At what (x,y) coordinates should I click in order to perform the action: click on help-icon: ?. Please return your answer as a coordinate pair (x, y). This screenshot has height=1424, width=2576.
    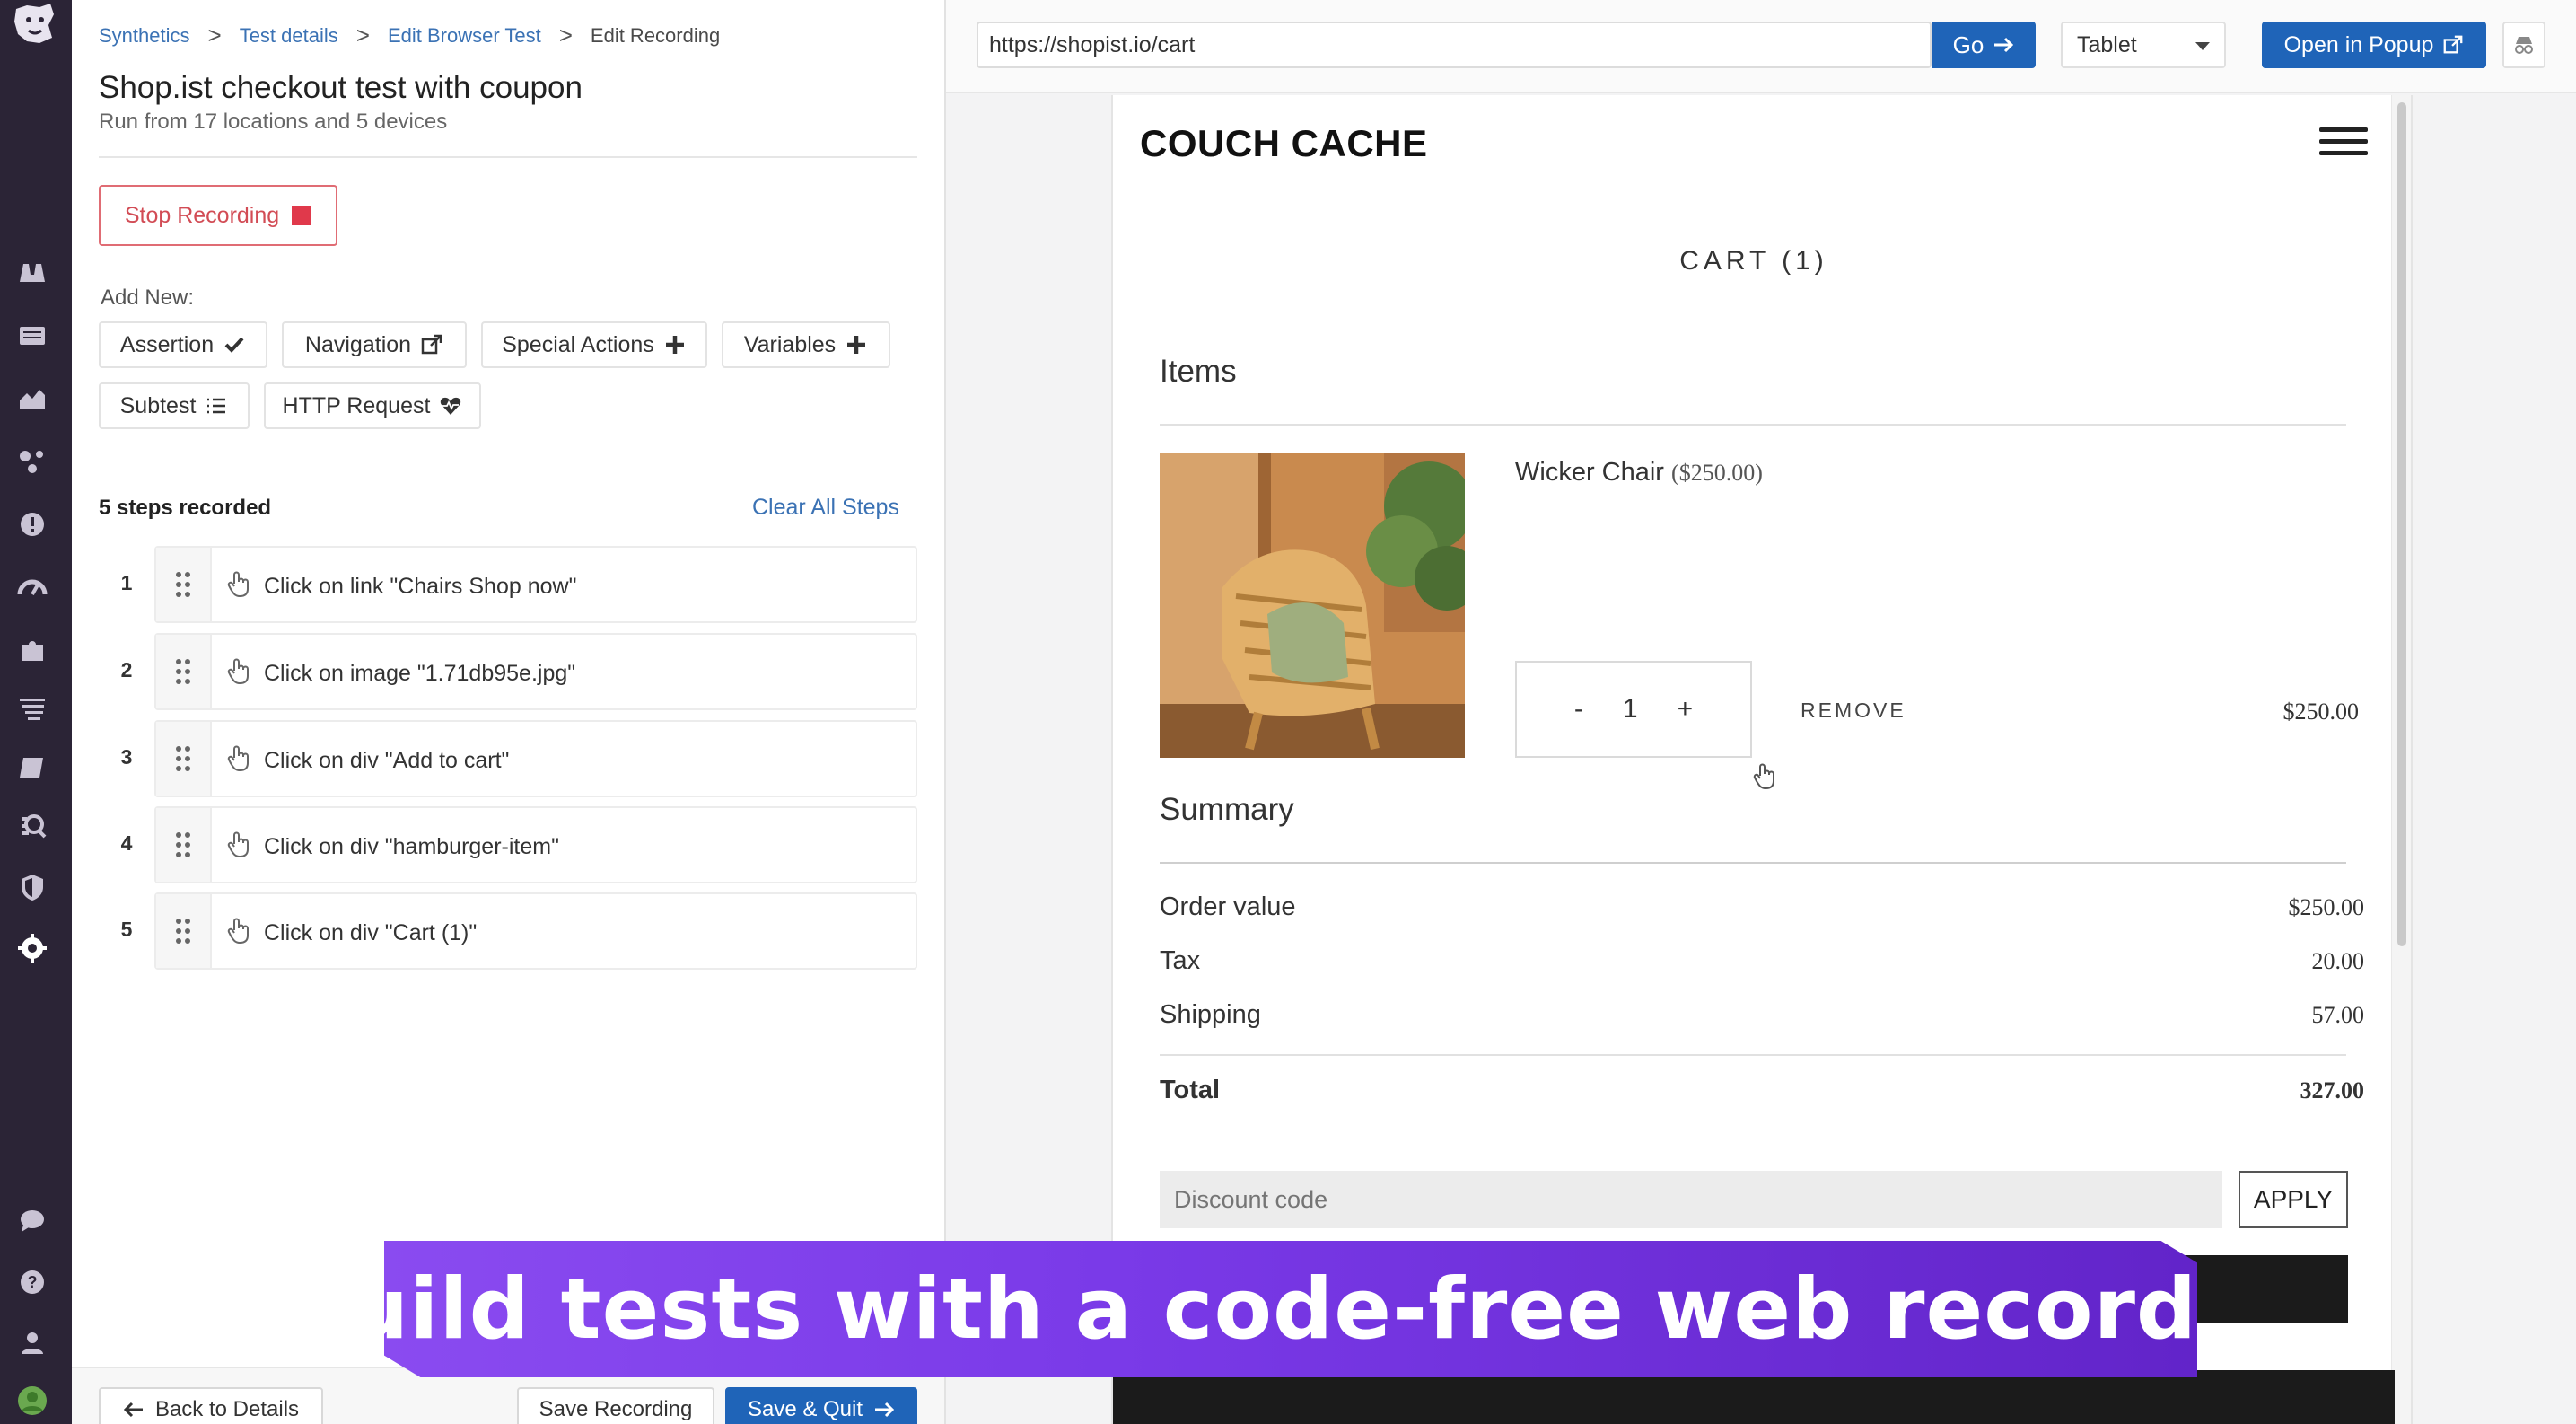
    Looking at the image, I should click on (32, 1282).